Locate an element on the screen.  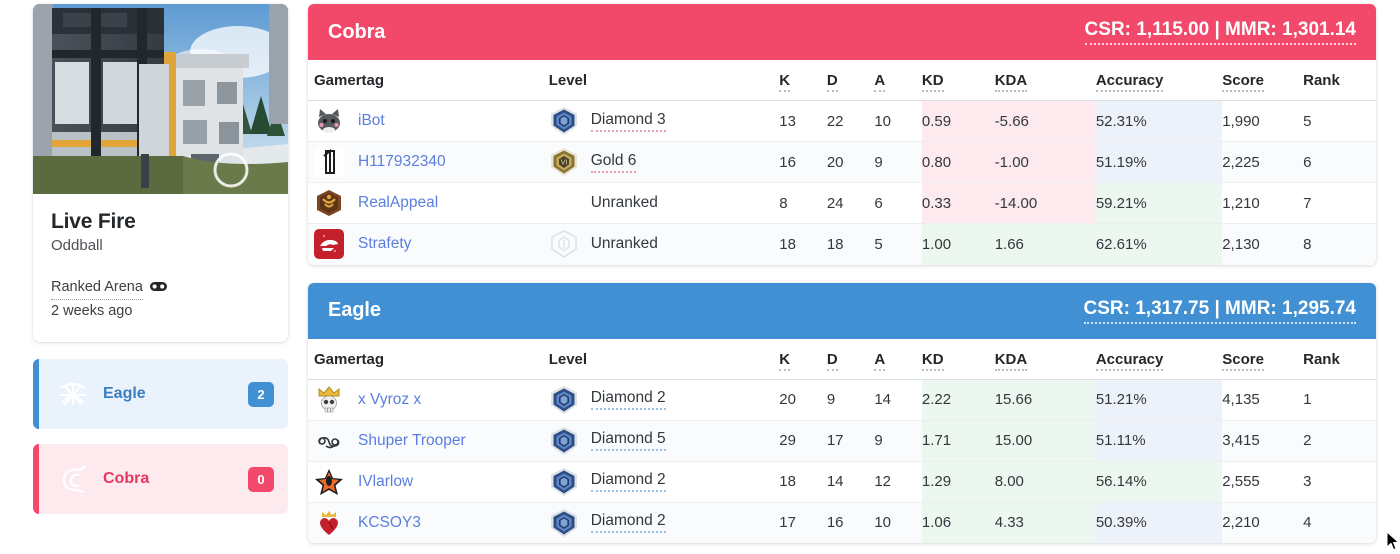
cell-kills: 18 is located at coordinates (803, 482).